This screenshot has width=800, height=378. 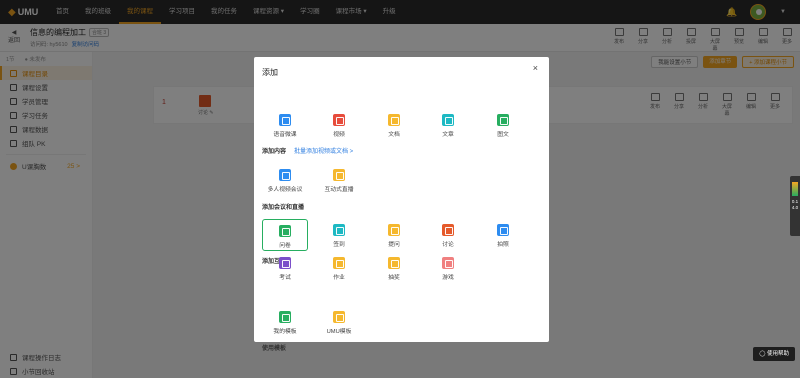 I want to click on option-audio: 语音微课, so click(x=285, y=125).